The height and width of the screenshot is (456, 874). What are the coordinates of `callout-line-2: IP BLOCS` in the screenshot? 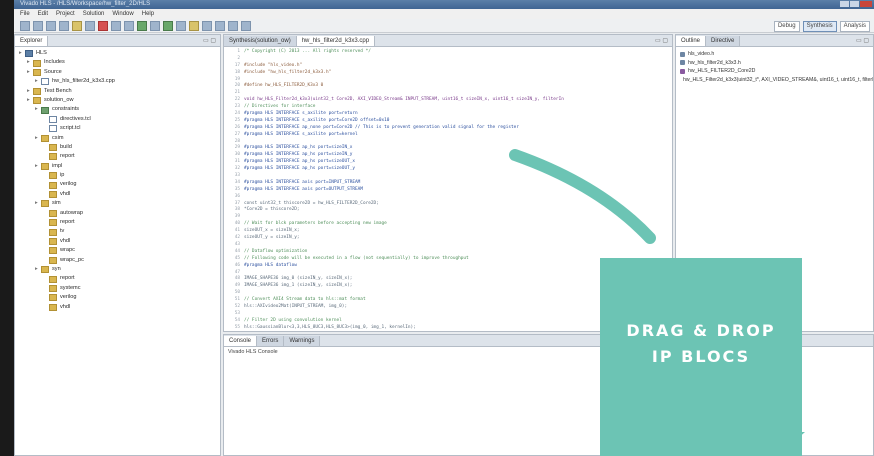 It's located at (701, 356).